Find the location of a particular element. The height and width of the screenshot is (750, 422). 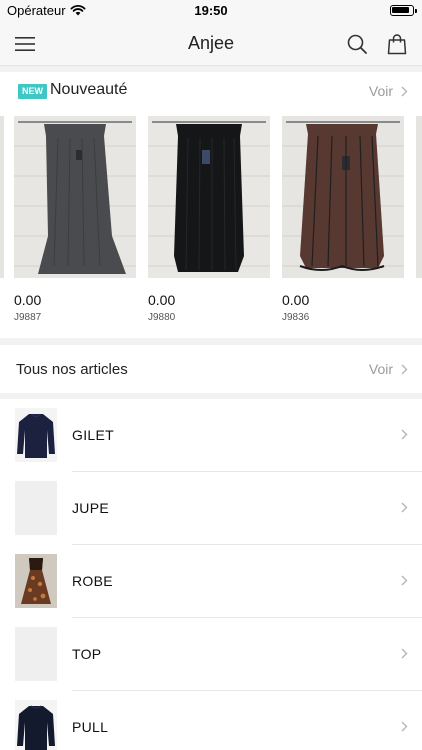

category-row-gilet: GILET is located at coordinates (211, 435).